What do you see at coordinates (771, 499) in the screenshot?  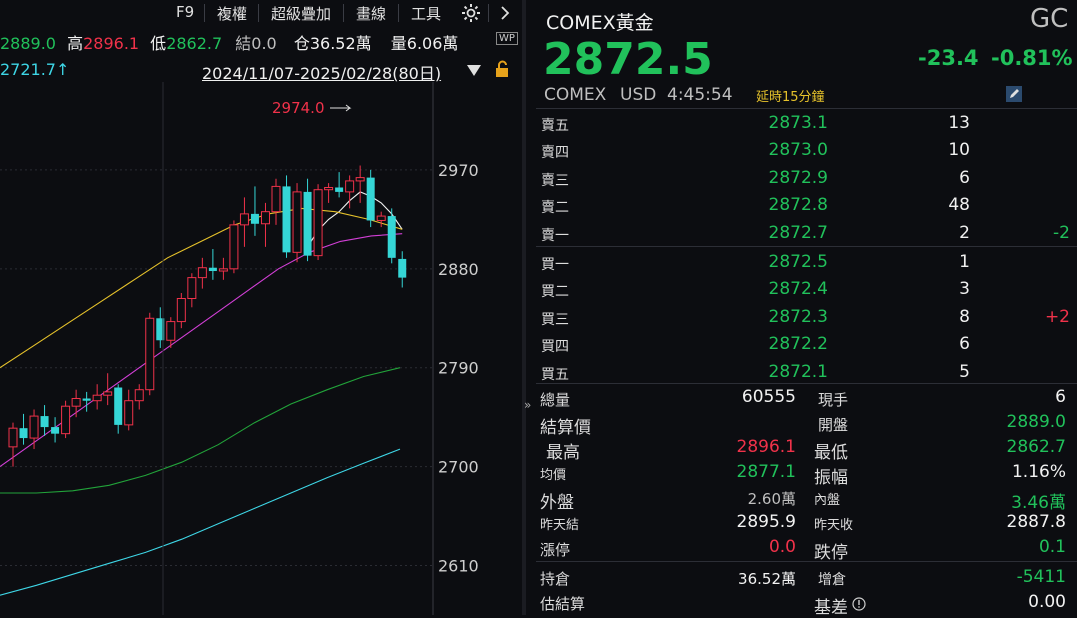 I see `outer-volume-value: 2.60萬` at bounding box center [771, 499].